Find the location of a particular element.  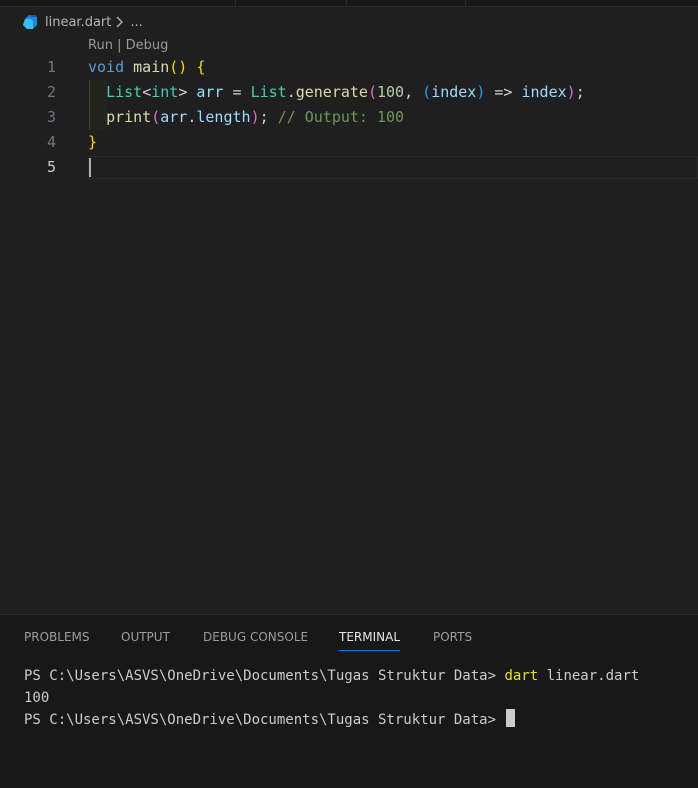

tab-ports: PORTS is located at coordinates (452, 636).